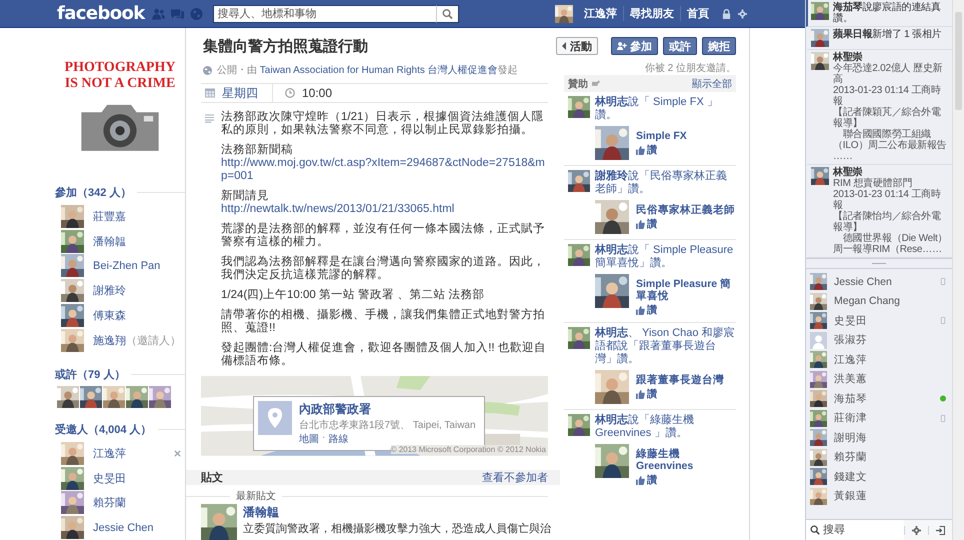 The image size is (964, 540). I want to click on person-link: 江逸萍, so click(109, 453).